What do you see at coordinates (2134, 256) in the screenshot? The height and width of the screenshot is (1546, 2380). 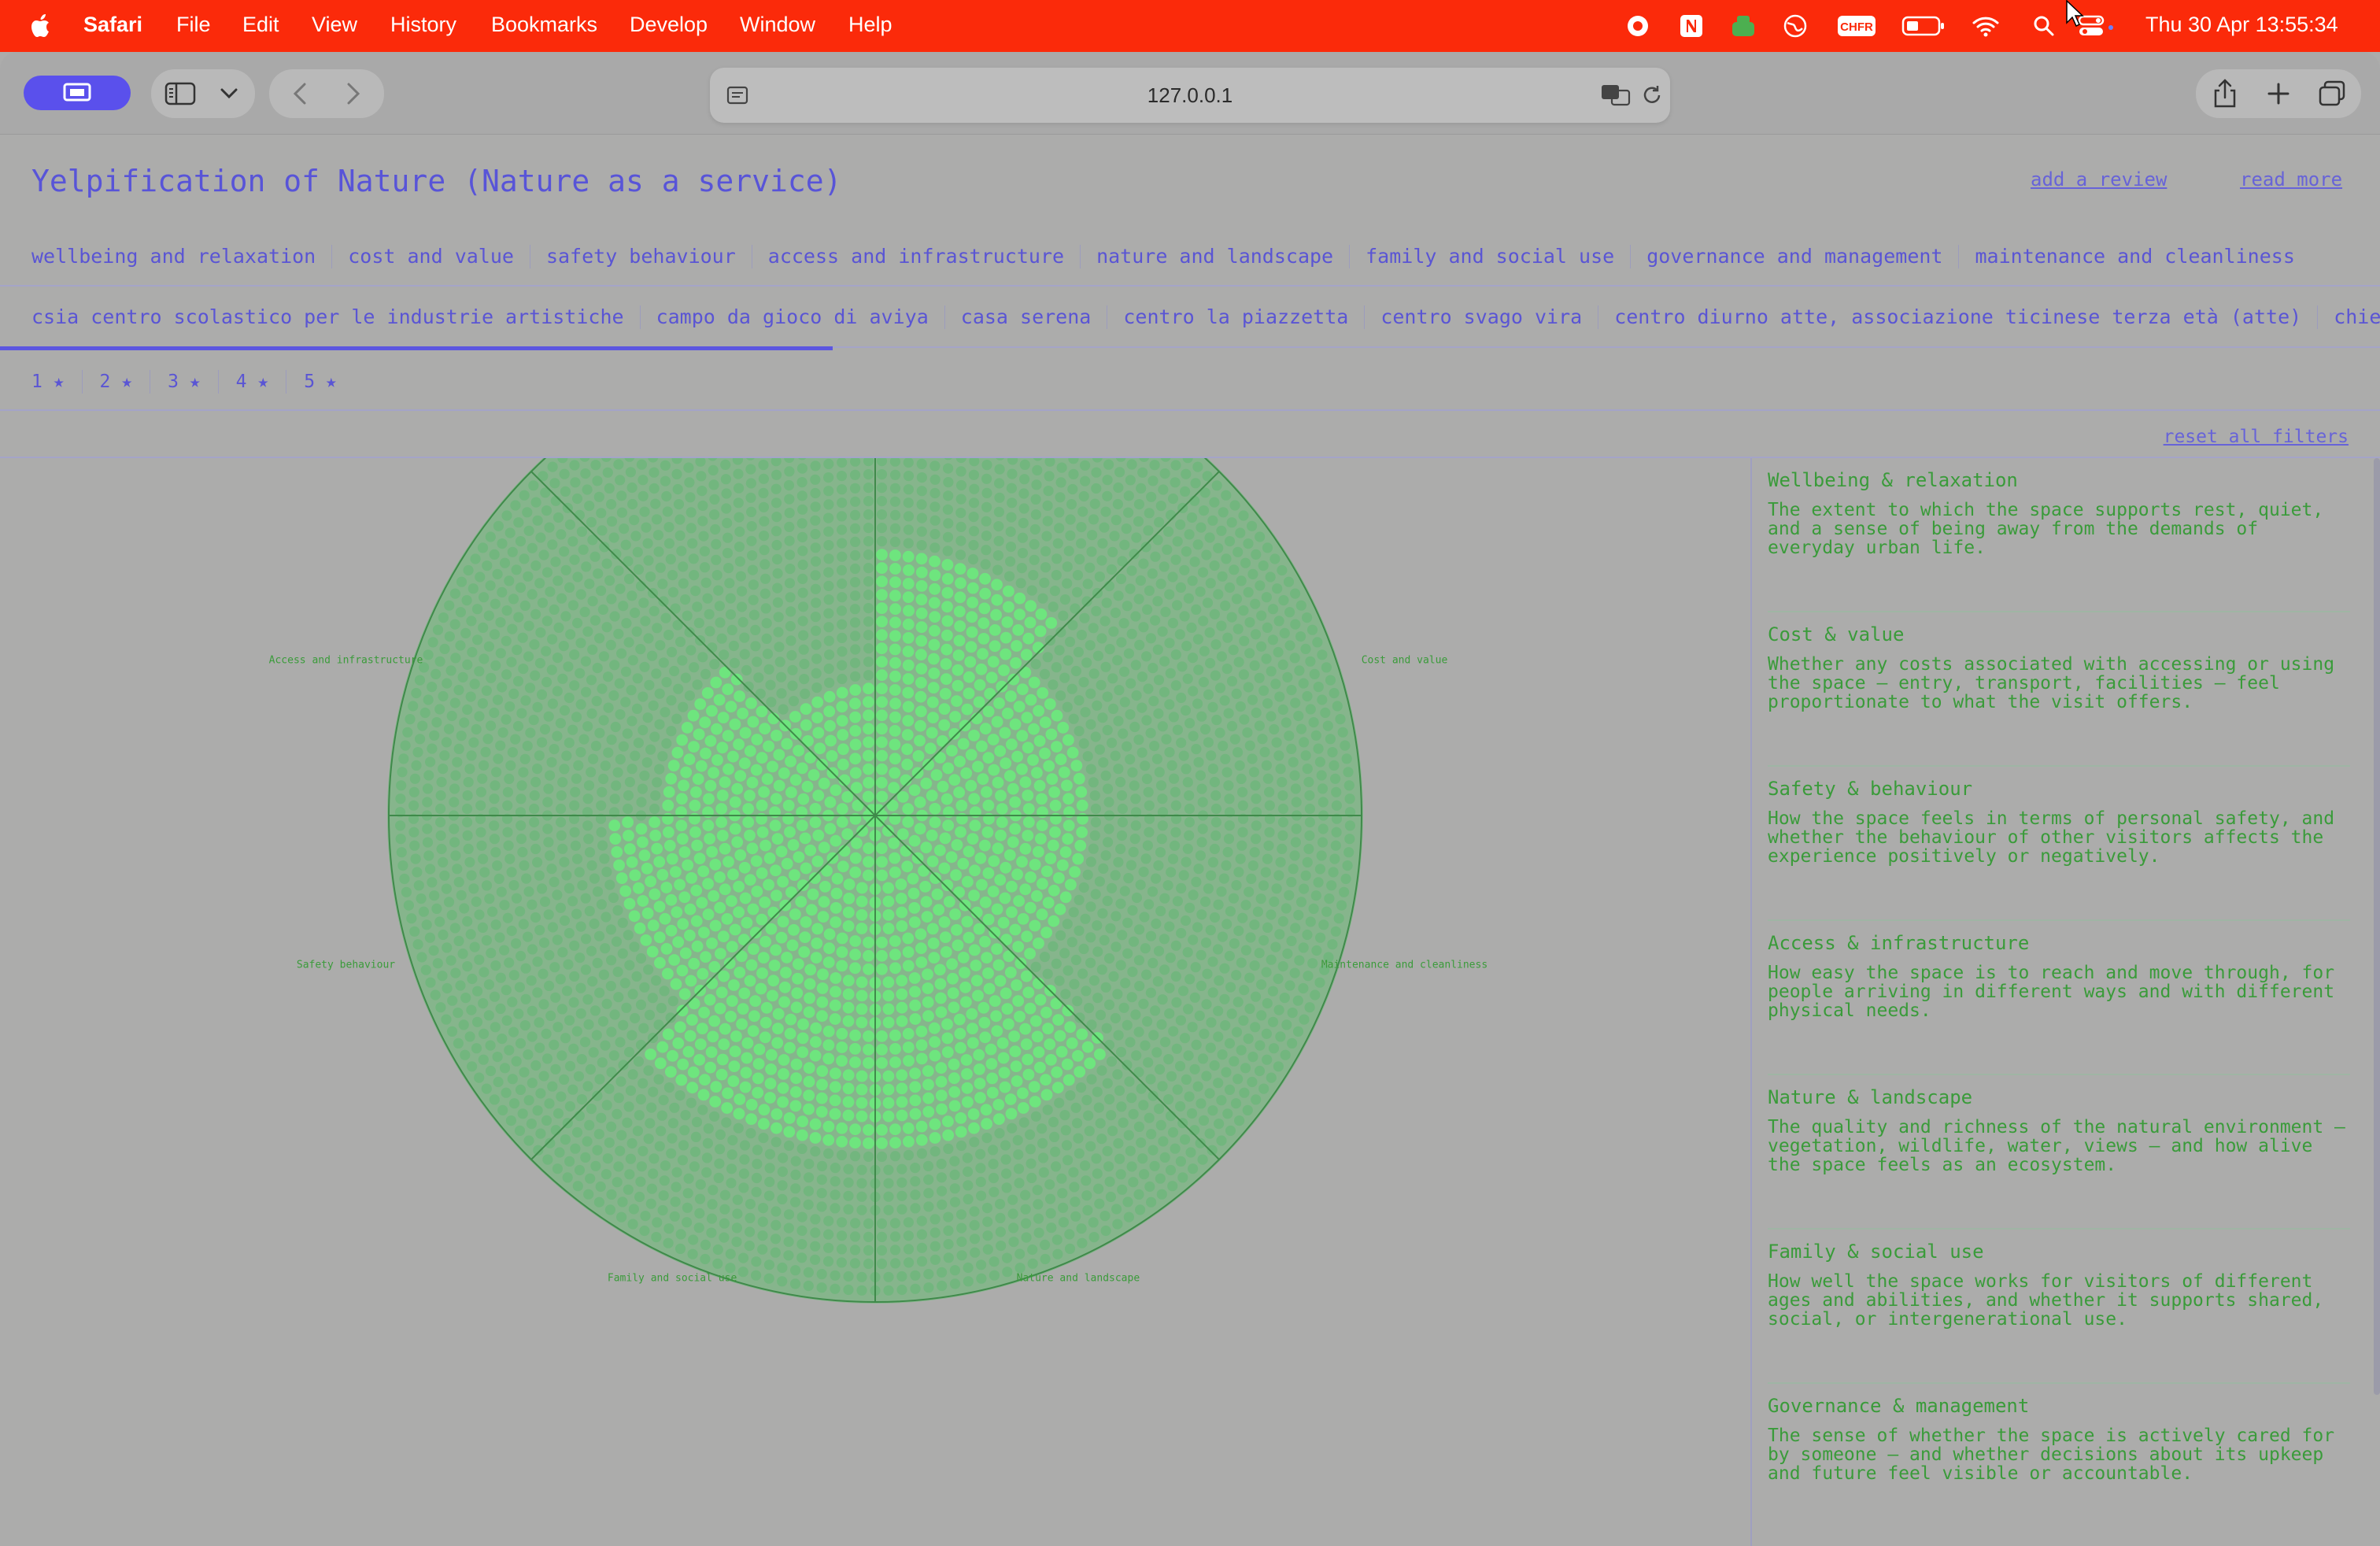 I see `filter-category-maintenance: maintenance and cleanliness` at bounding box center [2134, 256].